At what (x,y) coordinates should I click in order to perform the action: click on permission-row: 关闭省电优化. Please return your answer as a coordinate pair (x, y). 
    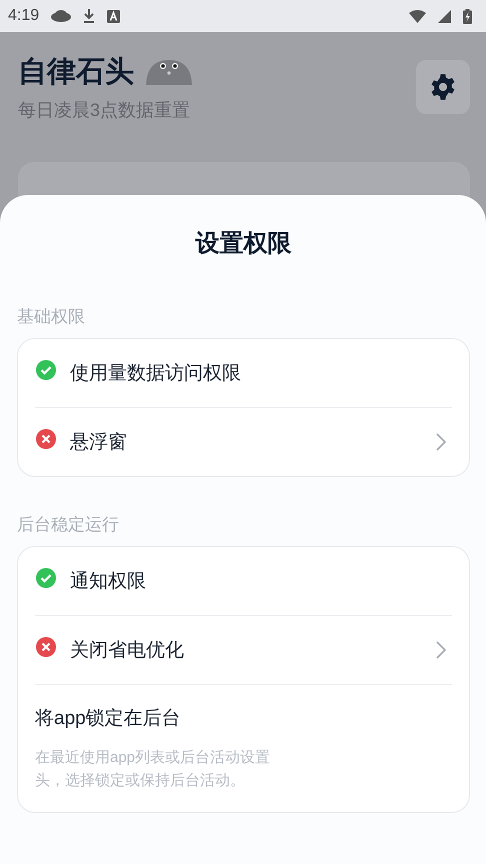
    Looking at the image, I should click on (243, 649).